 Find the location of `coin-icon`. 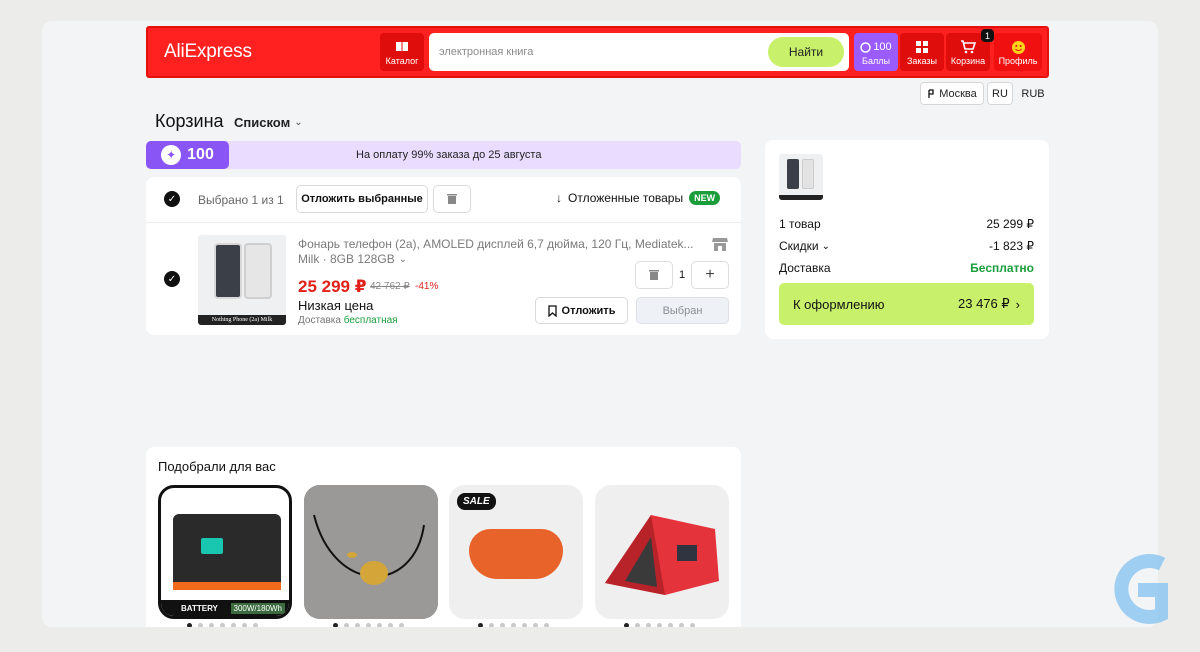

coin-icon is located at coordinates (866, 47).